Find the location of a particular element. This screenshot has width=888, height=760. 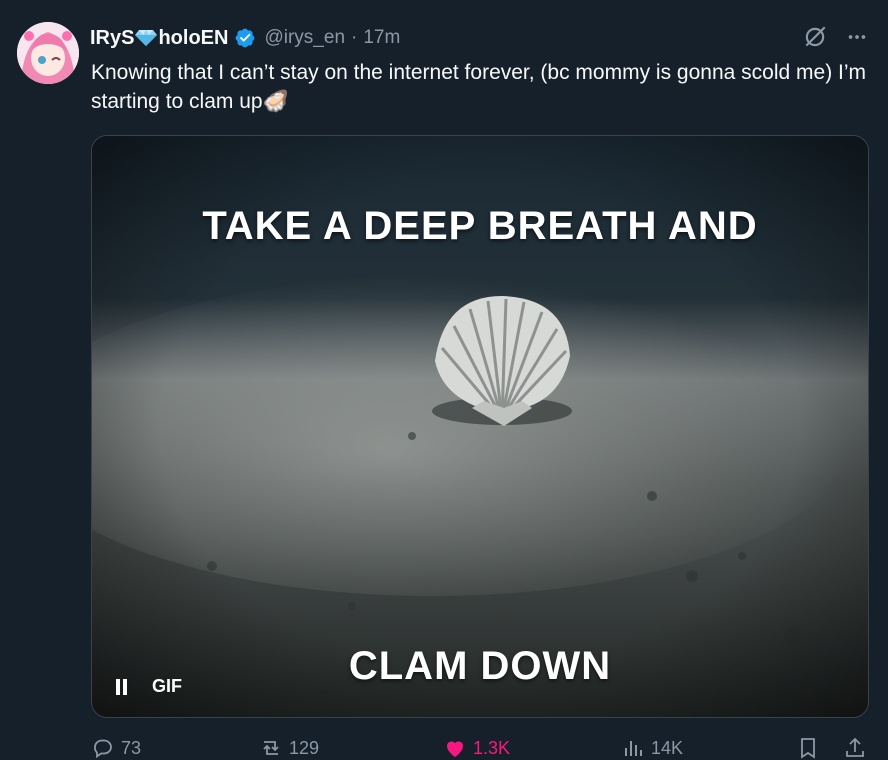

display-name: IRyS holoEN is located at coordinates (173, 38).